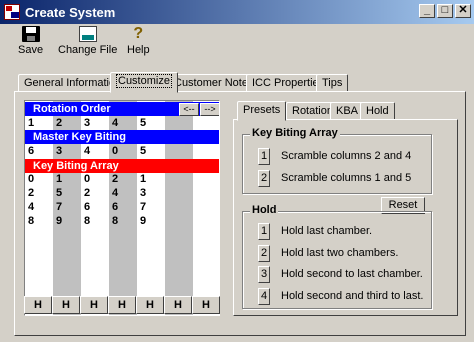 The image size is (474, 342). Describe the element at coordinates (237, 41) in the screenshot. I see `toolbar: Save Change File ? Help` at that location.